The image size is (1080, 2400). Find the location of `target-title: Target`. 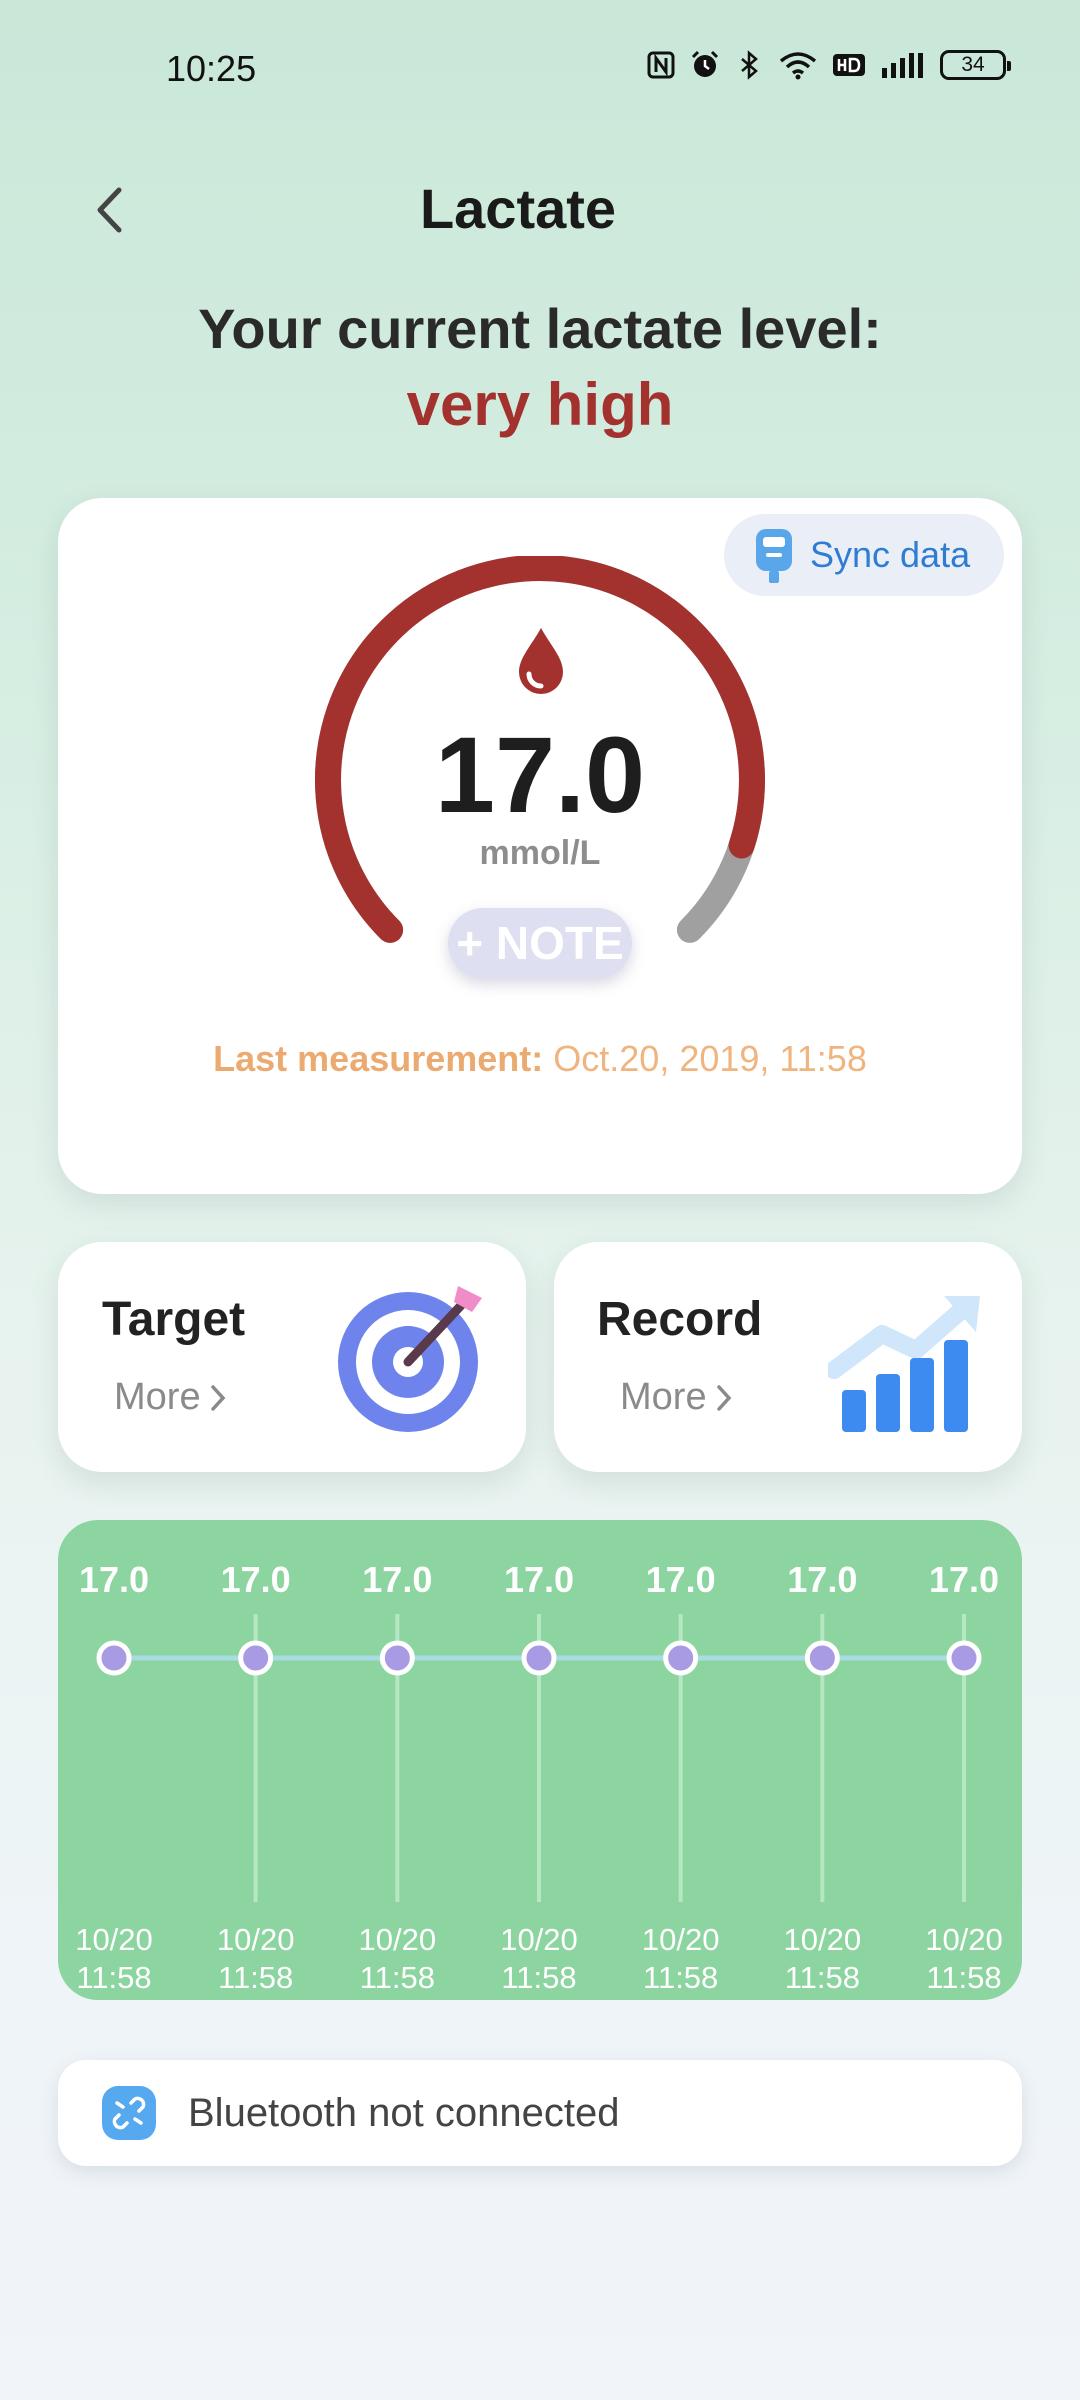

target-title: Target is located at coordinates (174, 1319).